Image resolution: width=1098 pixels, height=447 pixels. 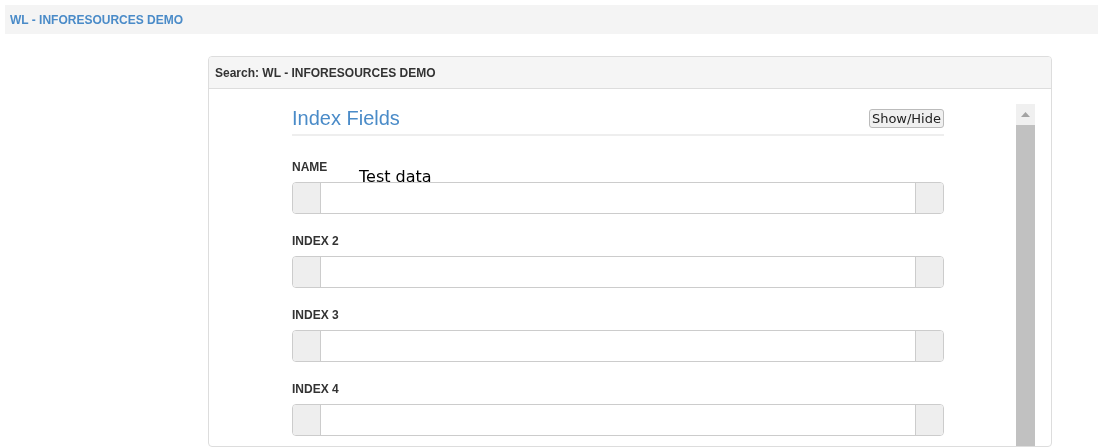 What do you see at coordinates (316, 315) in the screenshot?
I see `field-label: INDEX 3` at bounding box center [316, 315].